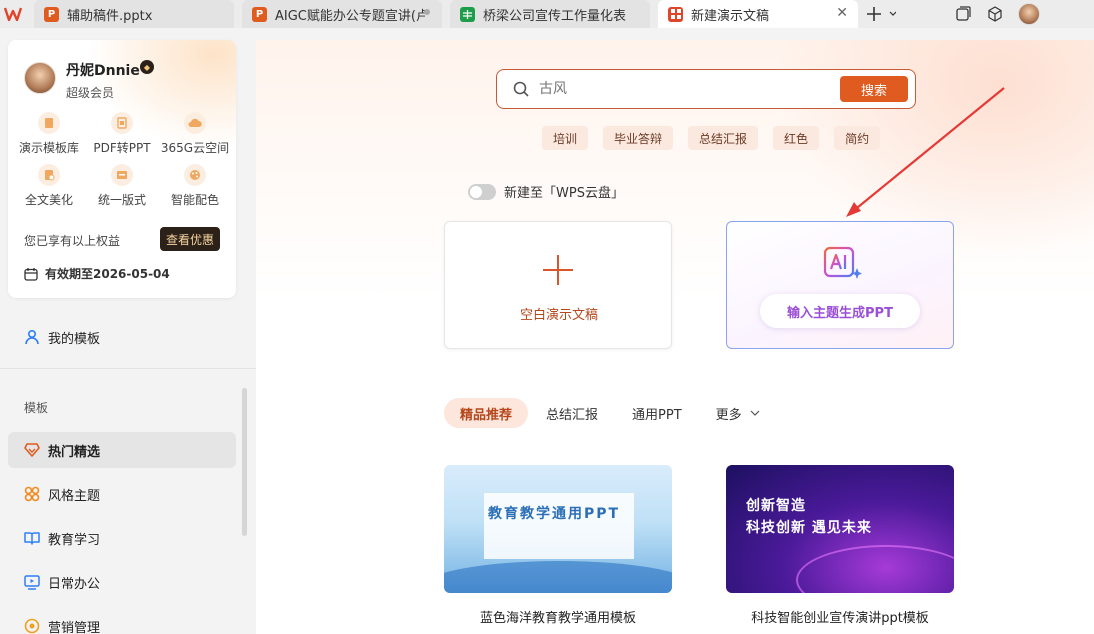 The height and width of the screenshot is (634, 1094). I want to click on chevron-down-icon, so click(755, 413).